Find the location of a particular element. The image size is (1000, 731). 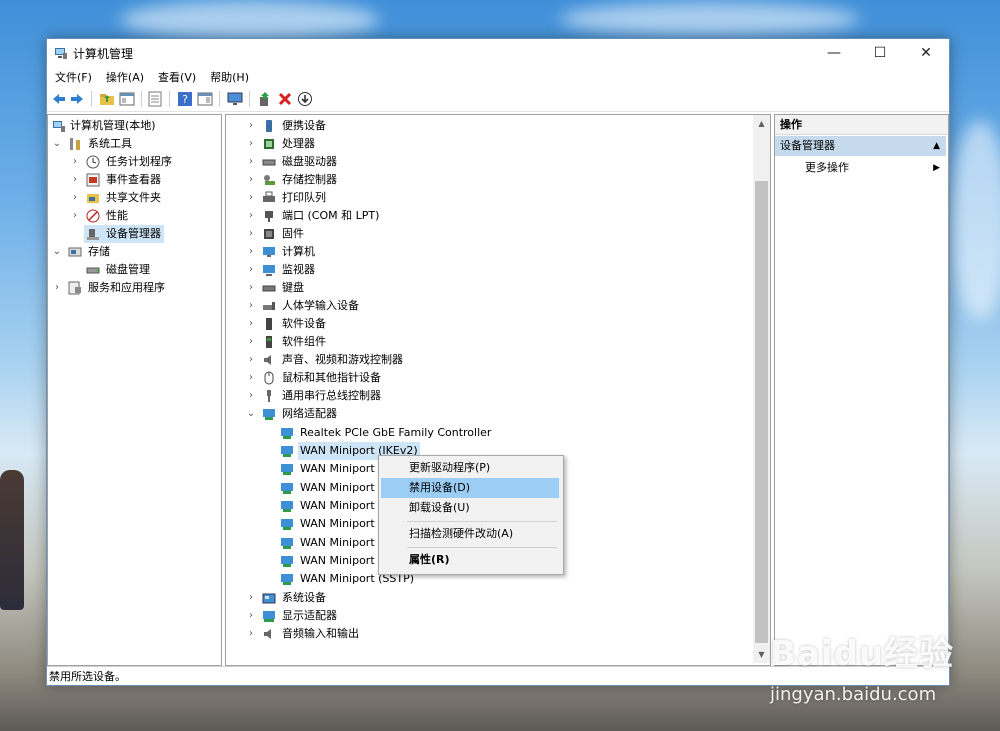

collapse-up-icon: ▲ is located at coordinates (936, 146).